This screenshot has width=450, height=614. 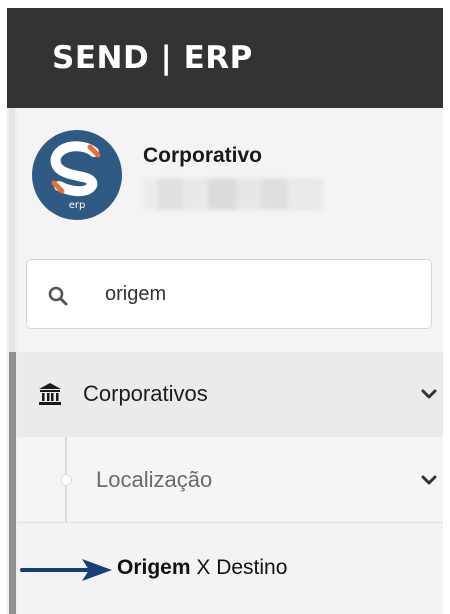 I want to click on menu-subgroup-label: Localização, so click(x=154, y=479).